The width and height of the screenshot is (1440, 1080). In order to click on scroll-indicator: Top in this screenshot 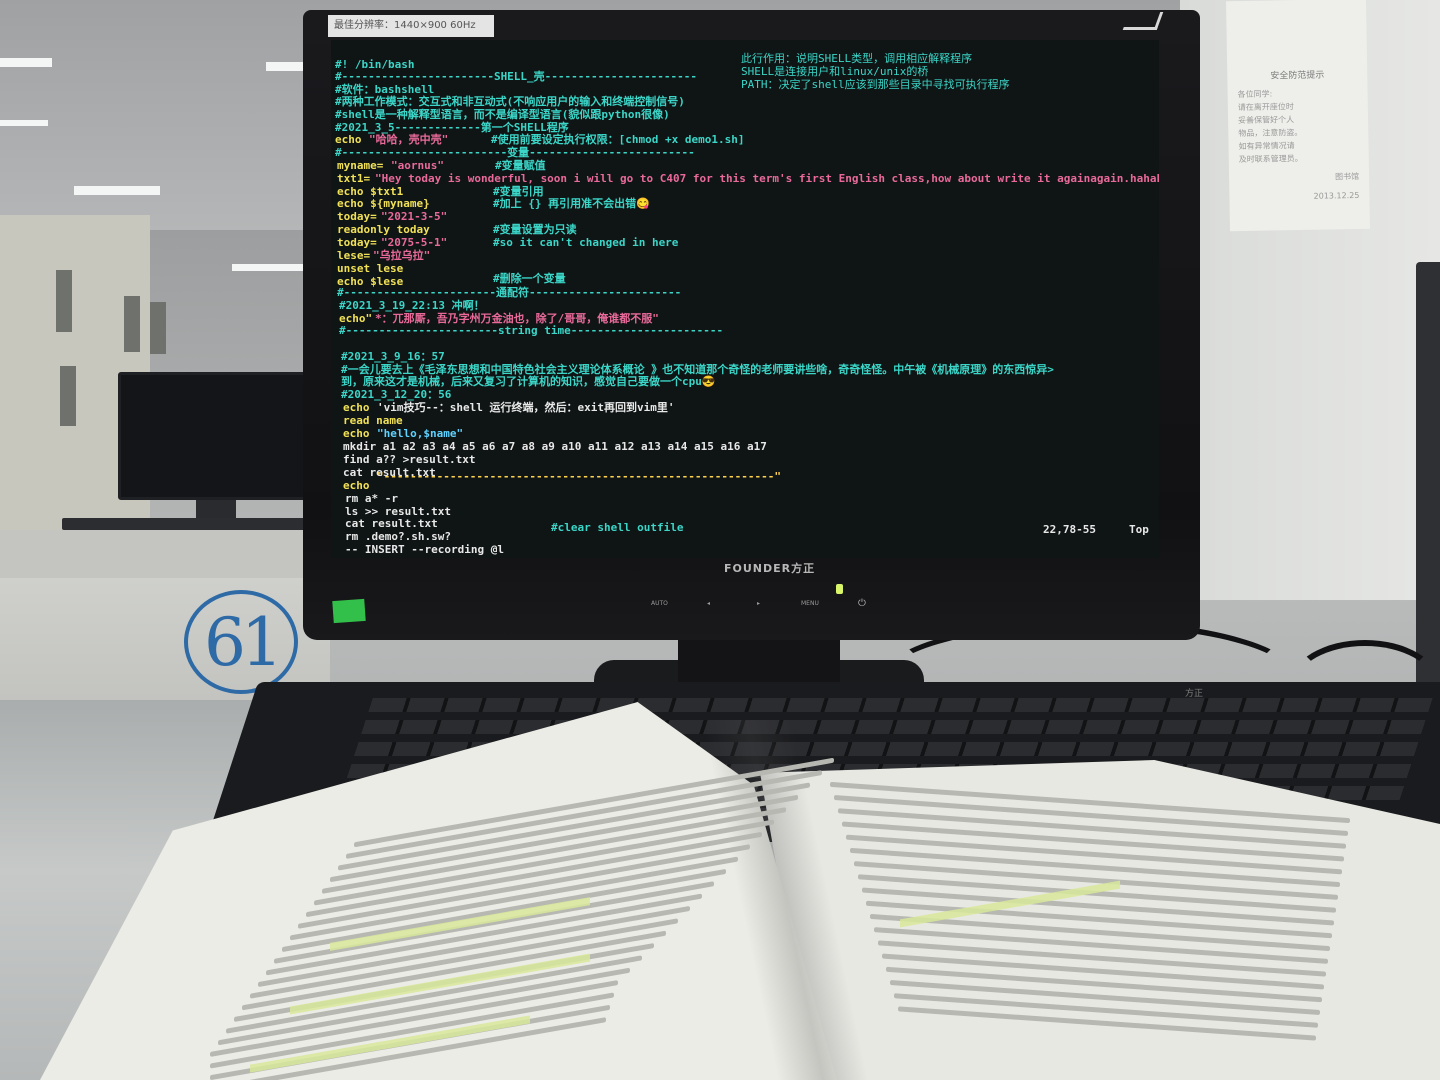, I will do `click(1139, 529)`.